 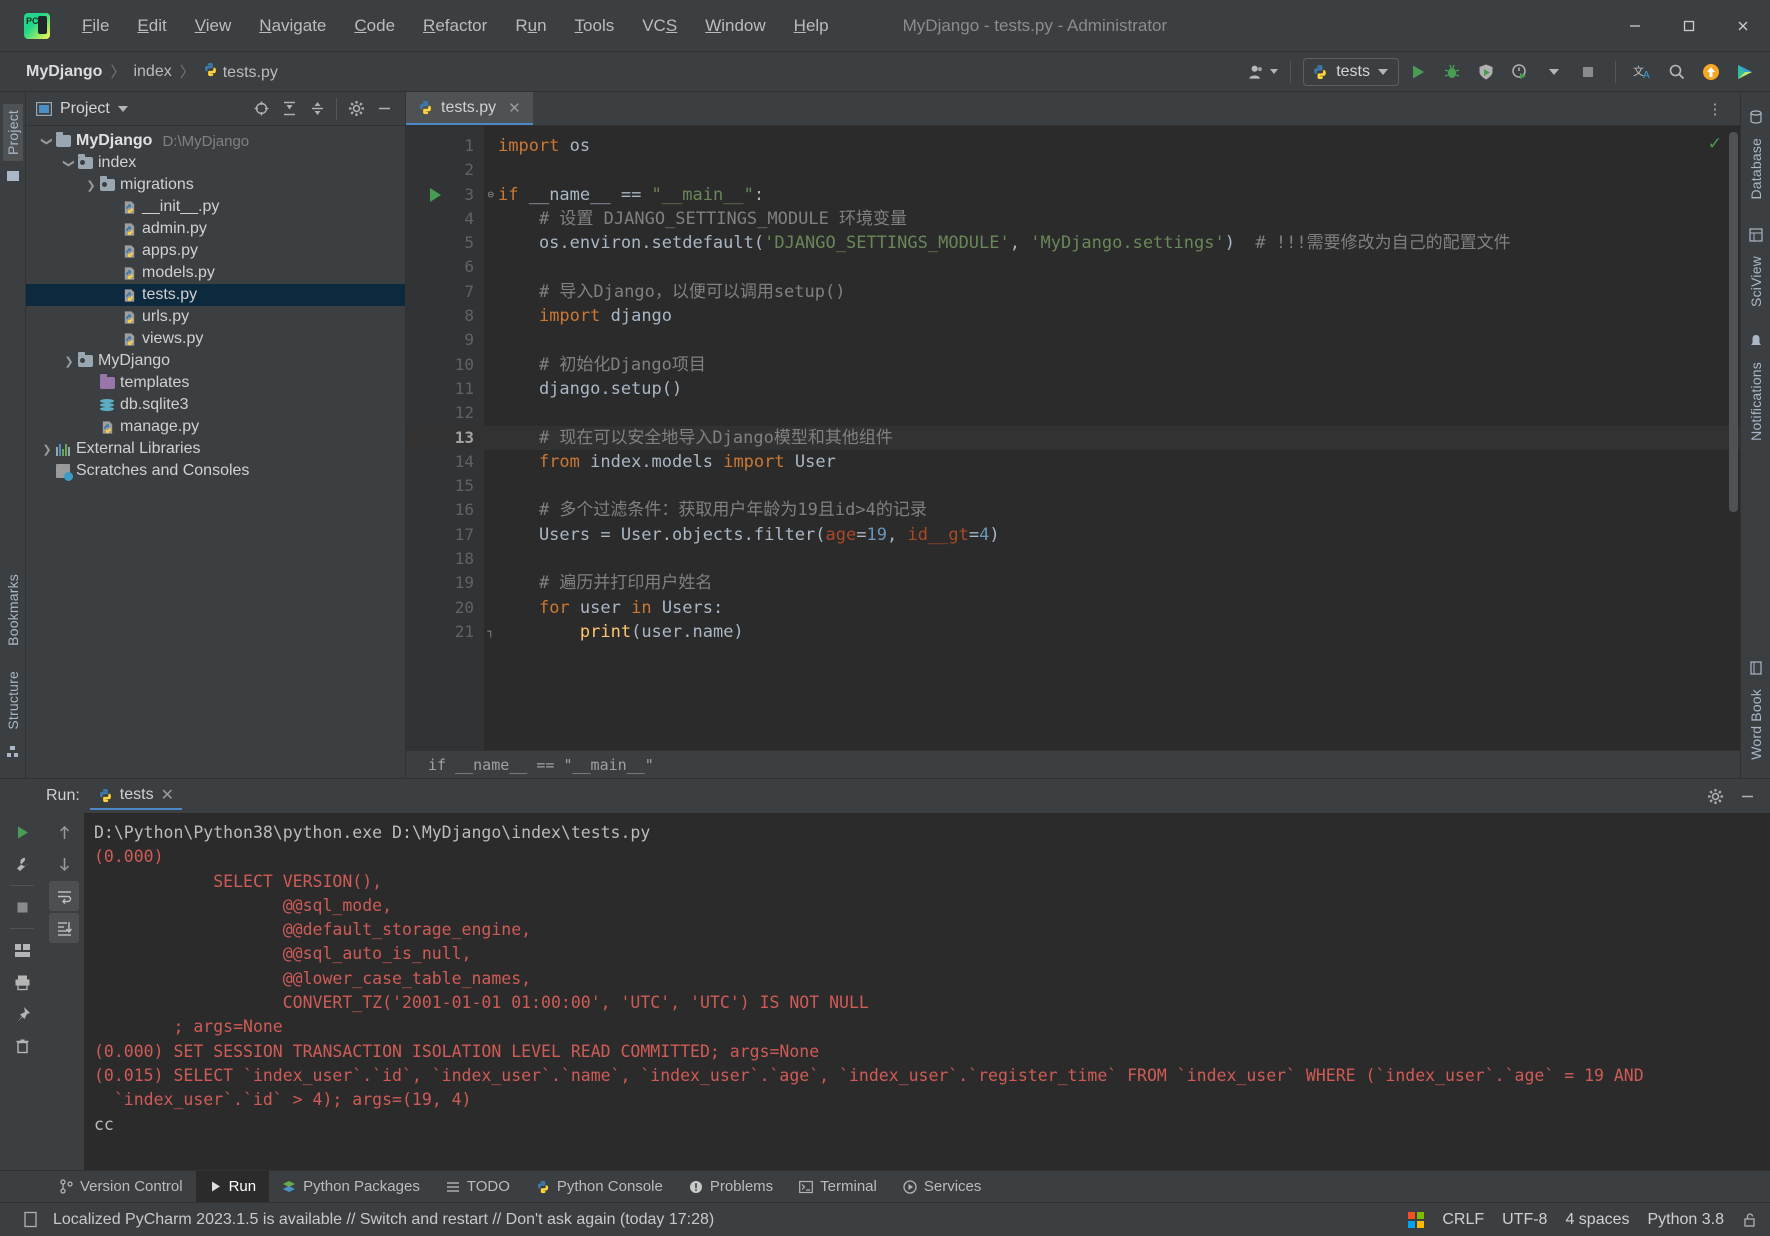 What do you see at coordinates (469, 108) in the screenshot?
I see `editor-tab-tests-py: tests.py ✕` at bounding box center [469, 108].